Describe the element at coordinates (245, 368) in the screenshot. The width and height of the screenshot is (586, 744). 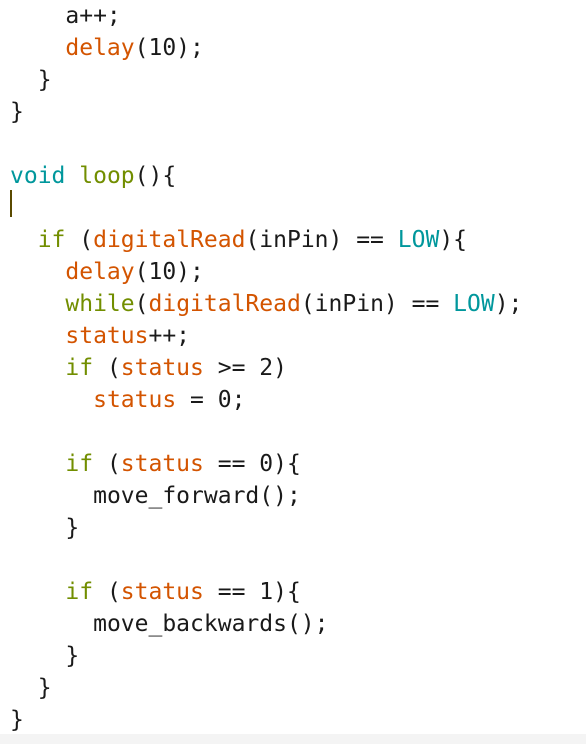
I see `code-token: >= 2)` at that location.